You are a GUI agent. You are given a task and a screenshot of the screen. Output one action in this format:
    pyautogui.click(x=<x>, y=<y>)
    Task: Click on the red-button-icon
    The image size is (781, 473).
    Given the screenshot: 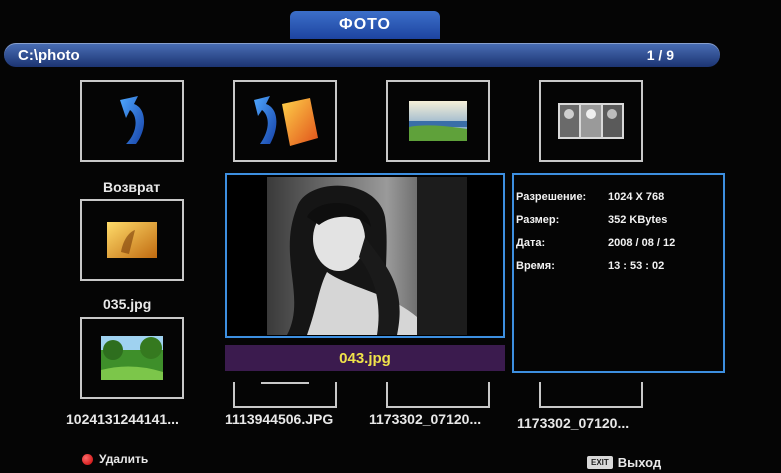 What is the action you would take?
    pyautogui.click(x=87, y=459)
    